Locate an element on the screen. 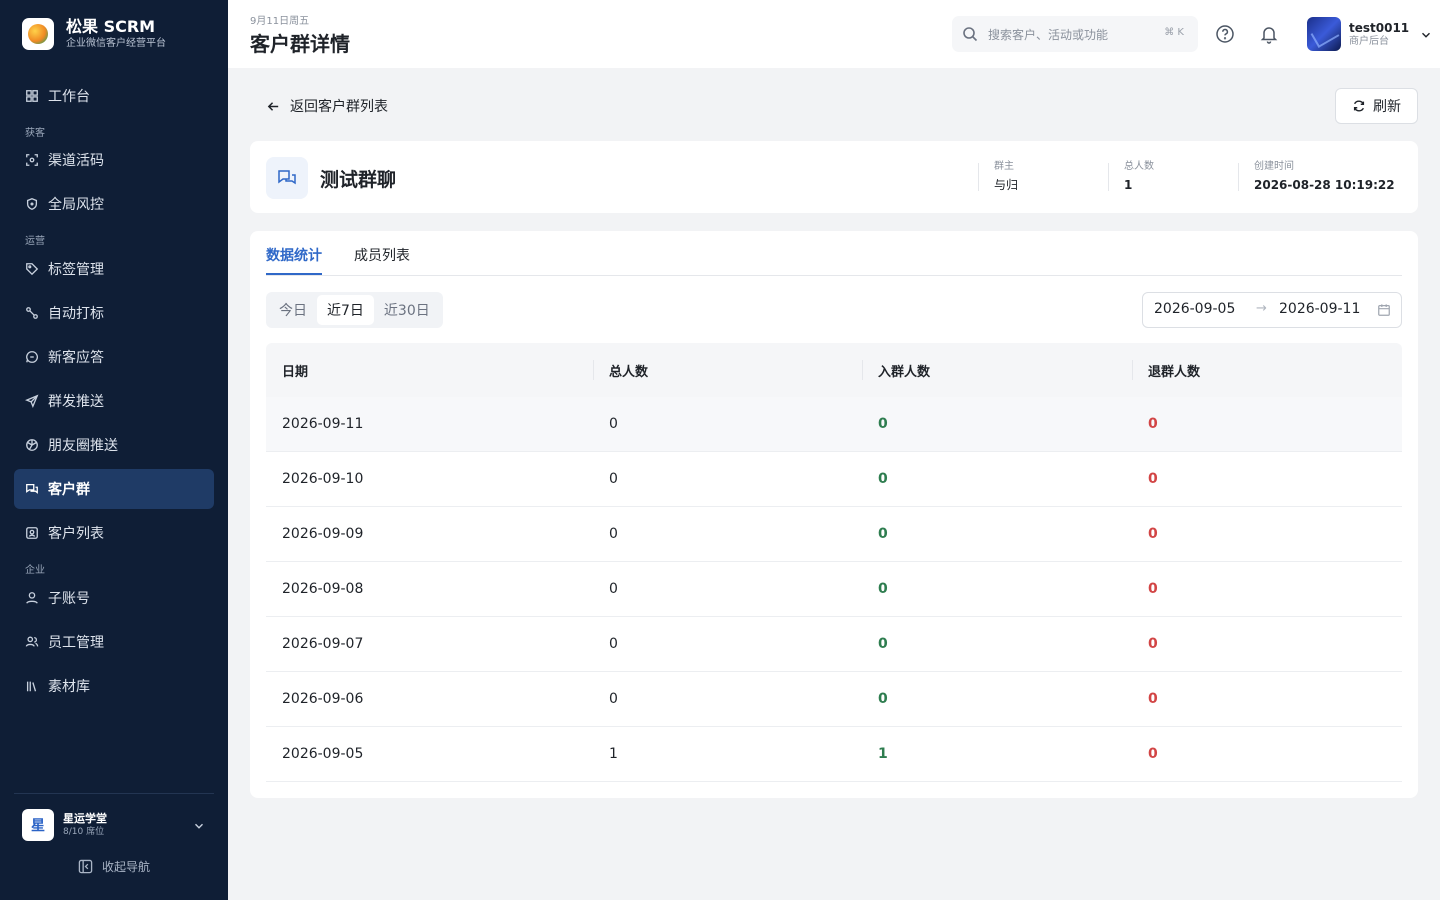 This screenshot has height=900, width=1440. sidebar-item-staff: 员工管理 is located at coordinates (114, 642).